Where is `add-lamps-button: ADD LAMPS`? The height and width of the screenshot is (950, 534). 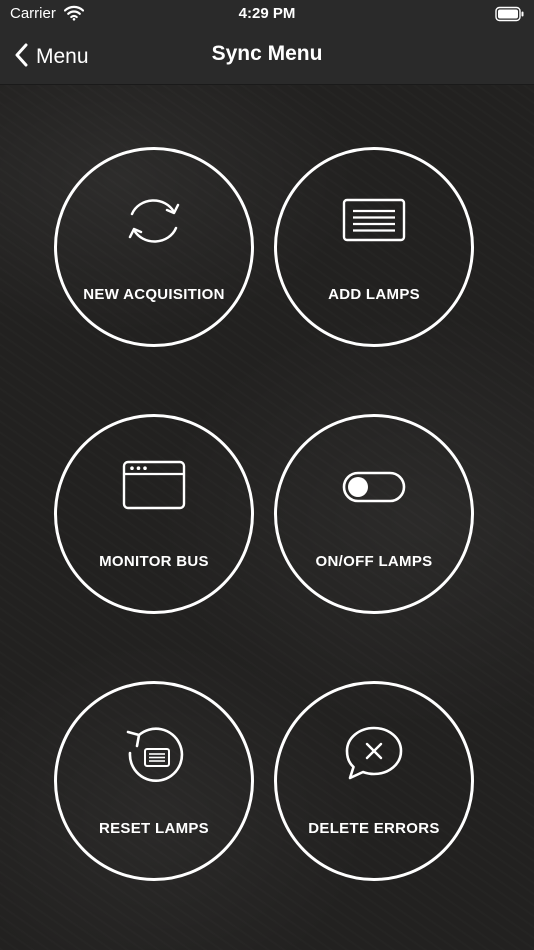
add-lamps-button: ADD LAMPS is located at coordinates (374, 247).